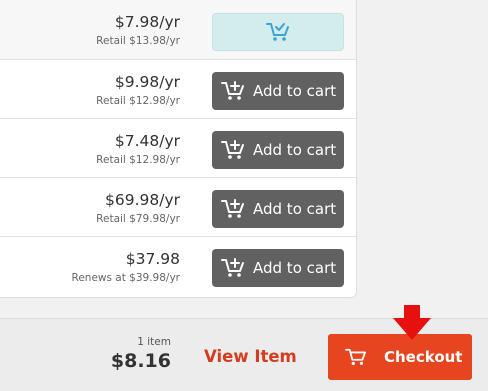  I want to click on item-count: 1 item, so click(154, 342).